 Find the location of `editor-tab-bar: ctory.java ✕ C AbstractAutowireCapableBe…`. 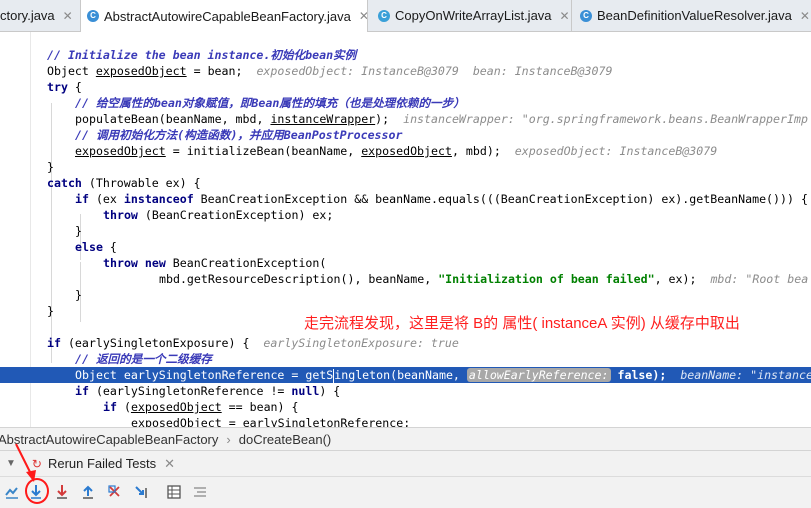

editor-tab-bar: ctory.java ✕ C AbstractAutowireCapableBe… is located at coordinates (405, 16).